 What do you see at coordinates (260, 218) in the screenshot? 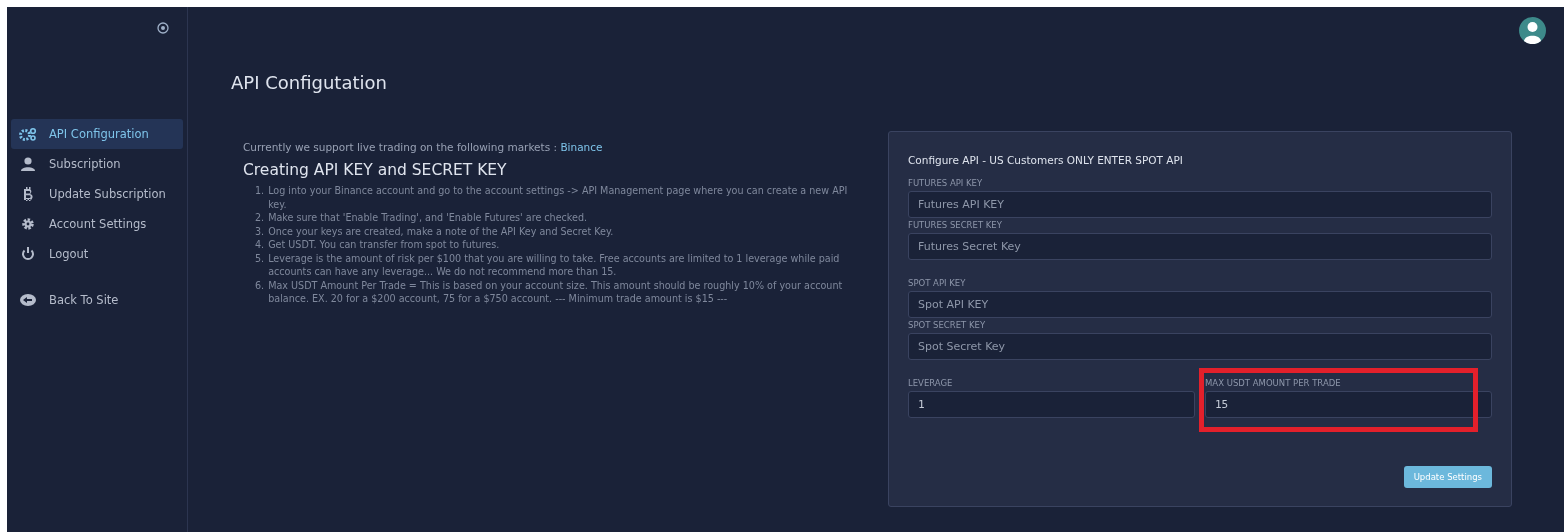
I see `step-number: 2.` at bounding box center [260, 218].